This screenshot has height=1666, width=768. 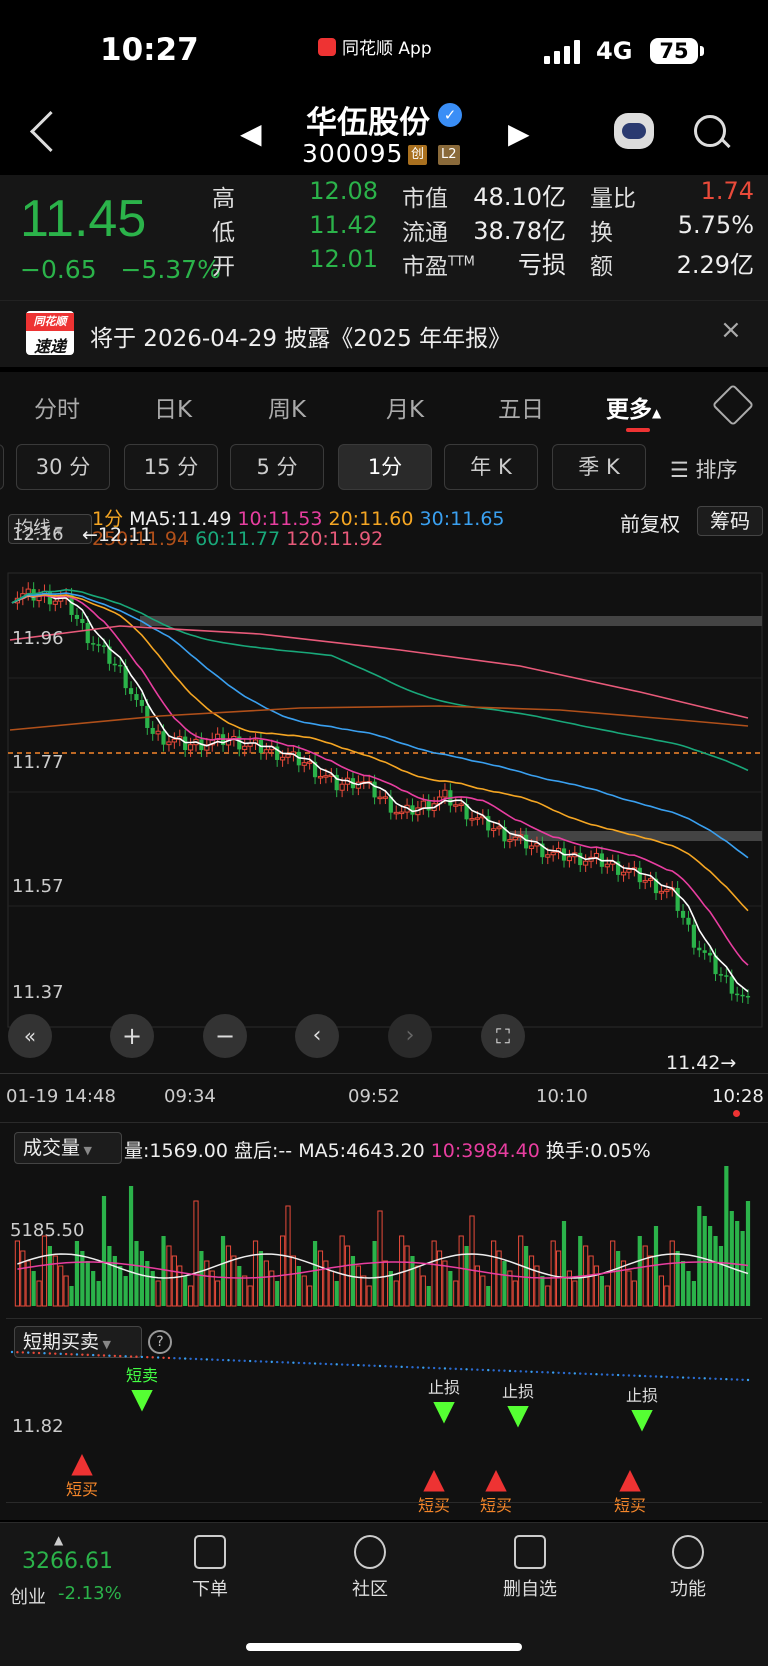 I want to click on remove-watchlist-tab: 删自选, so click(x=530, y=1568).